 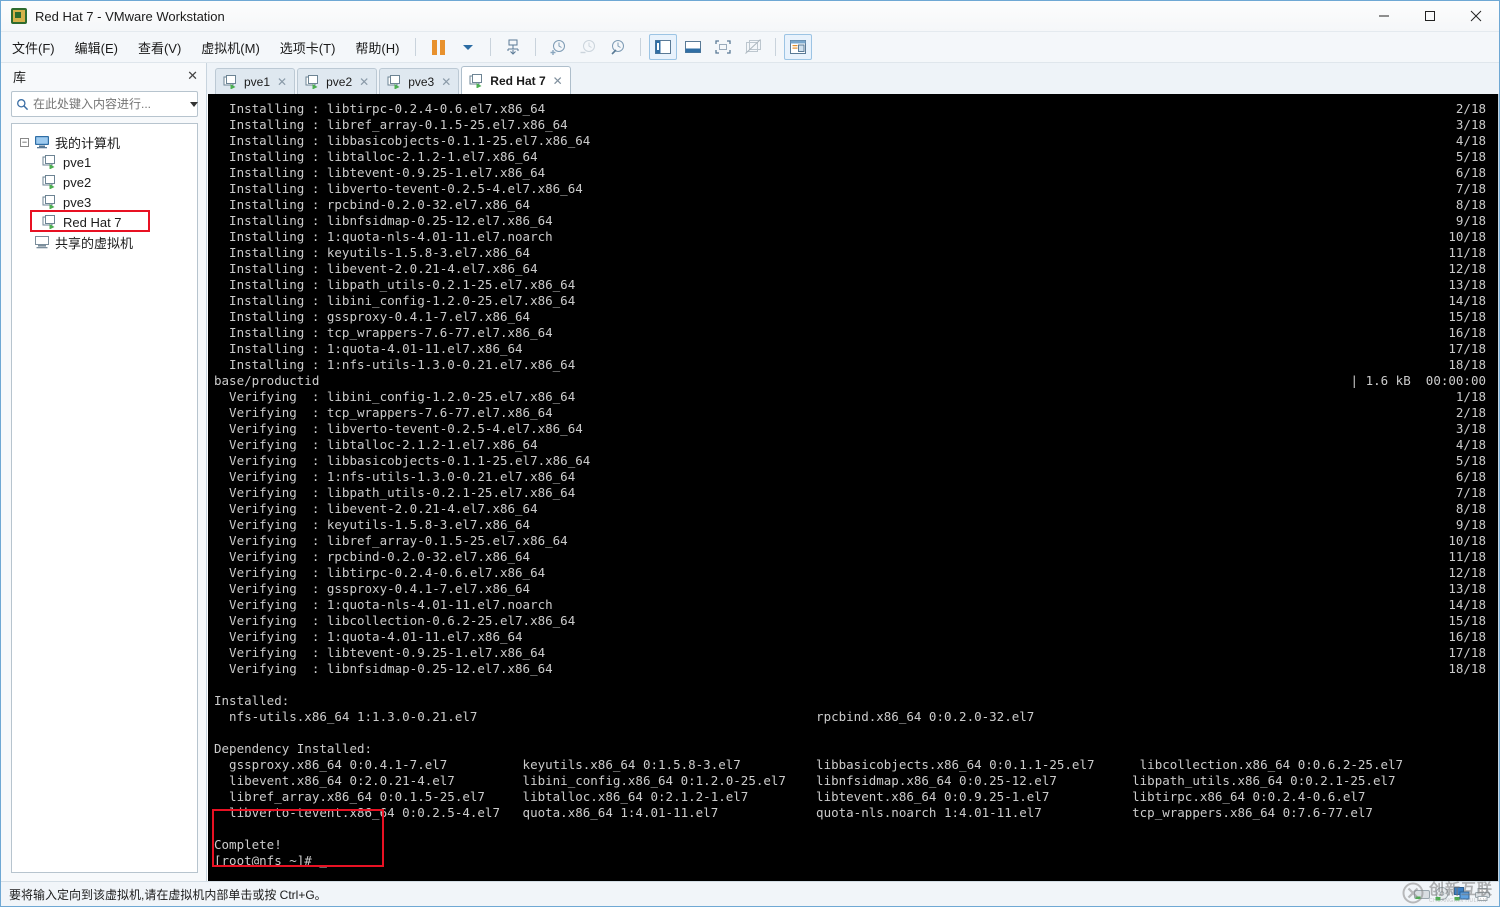 I want to click on terminal-line-counter: 17/18, so click(x=1467, y=348).